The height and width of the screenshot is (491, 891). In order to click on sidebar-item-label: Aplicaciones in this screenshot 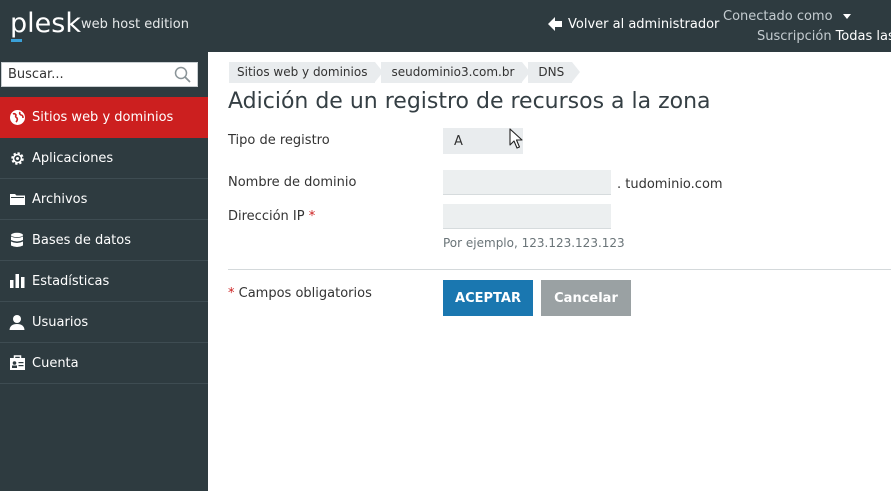, I will do `click(73, 158)`.